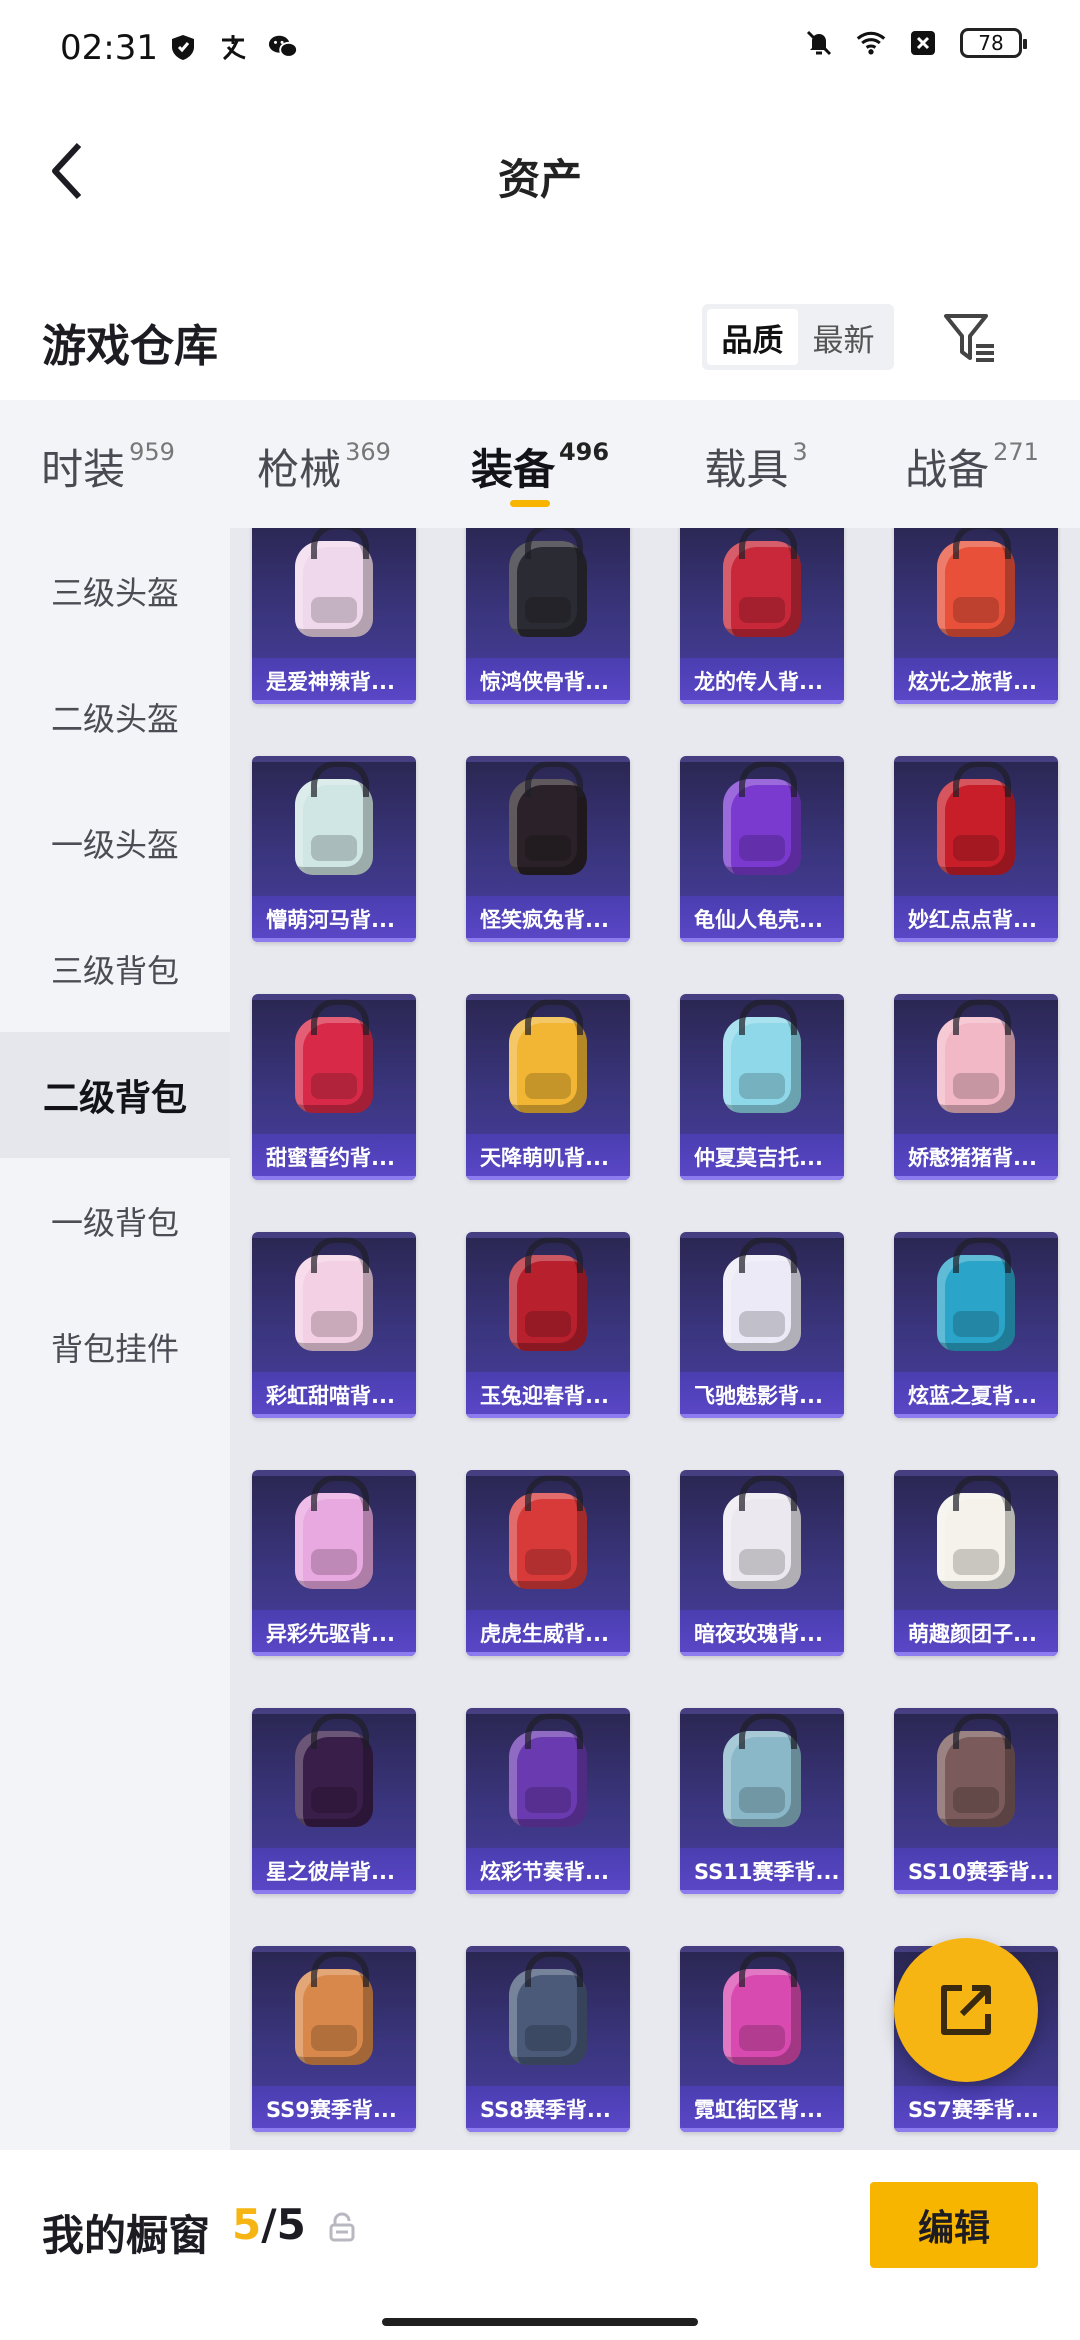 This screenshot has width=1080, height=2340. What do you see at coordinates (183, 47) in the screenshot?
I see `shield-app-icon` at bounding box center [183, 47].